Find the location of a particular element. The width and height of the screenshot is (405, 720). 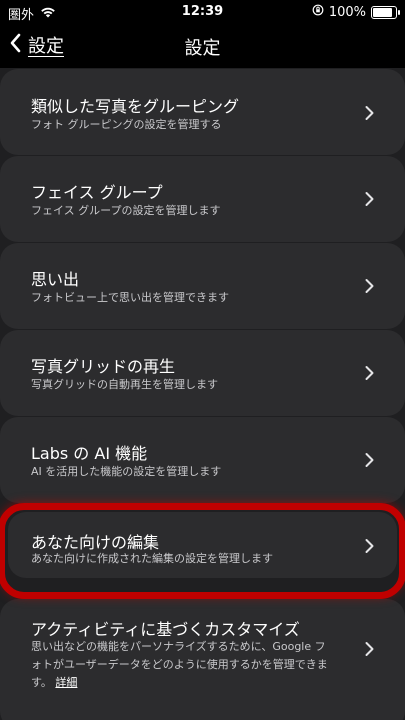

status-right: 100% is located at coordinates (356, 12).